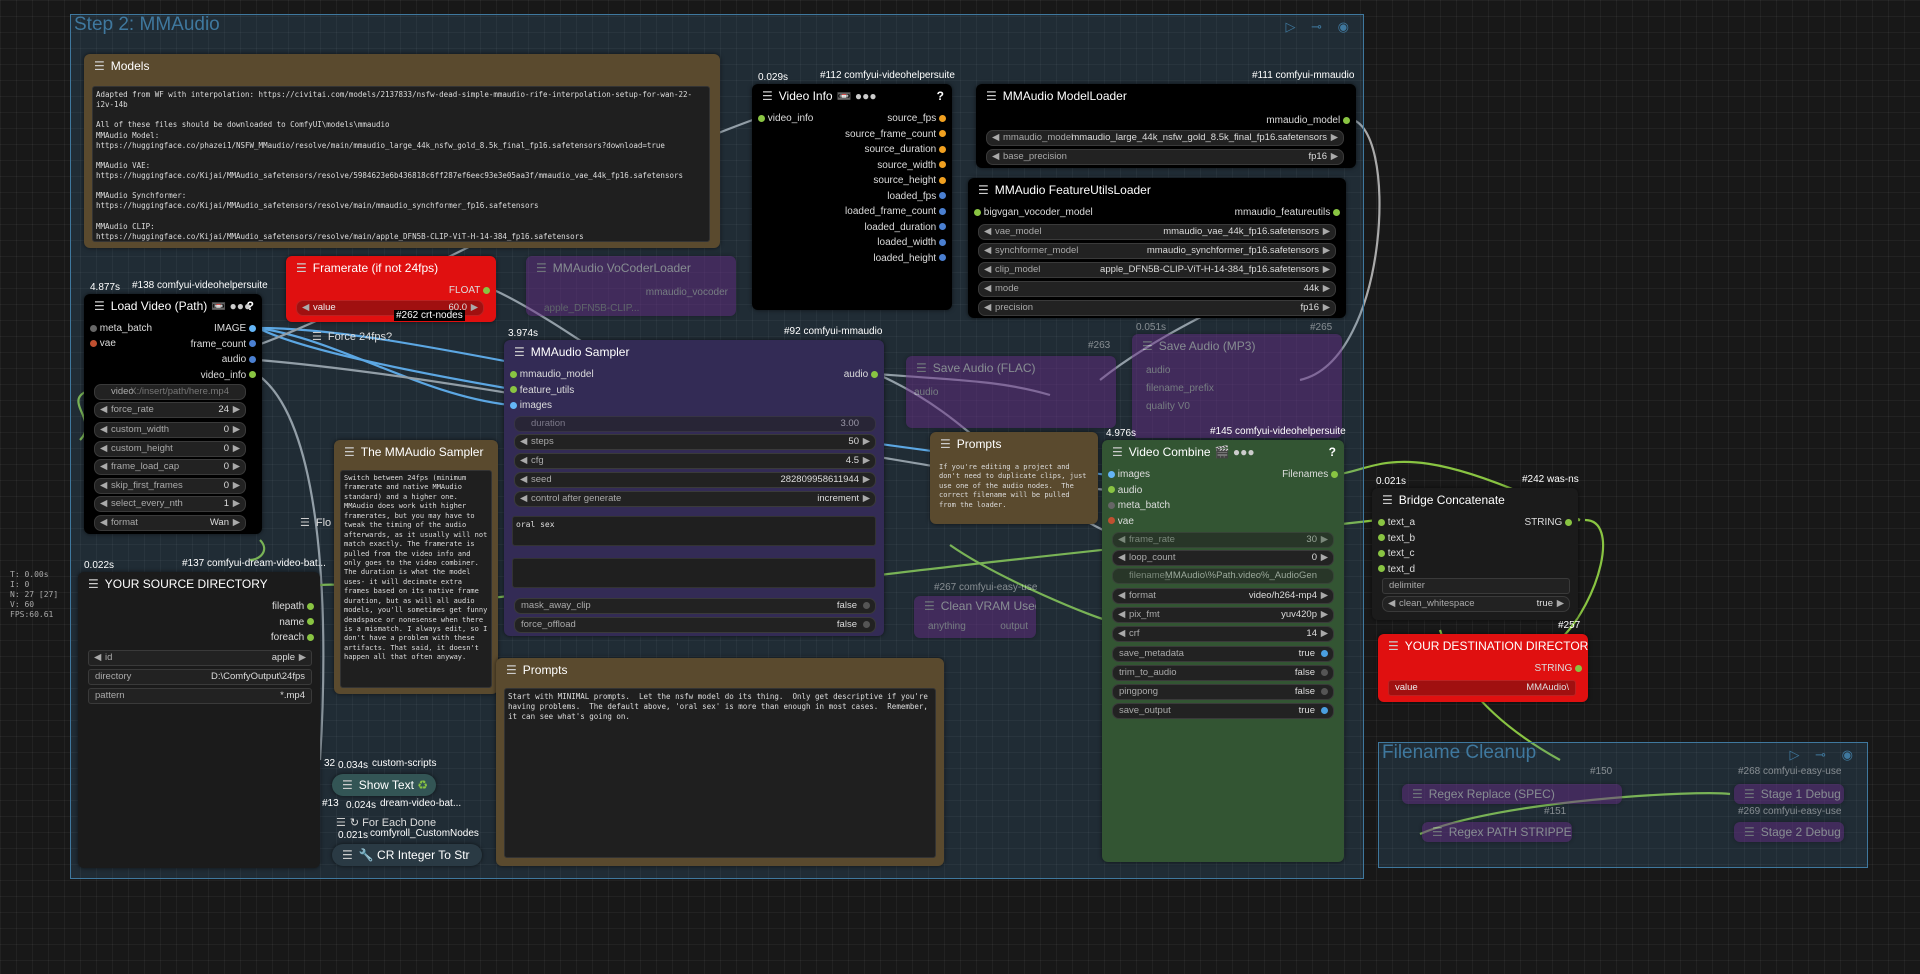  I want to click on positive-prompt-textarea: oral sex, so click(694, 531).